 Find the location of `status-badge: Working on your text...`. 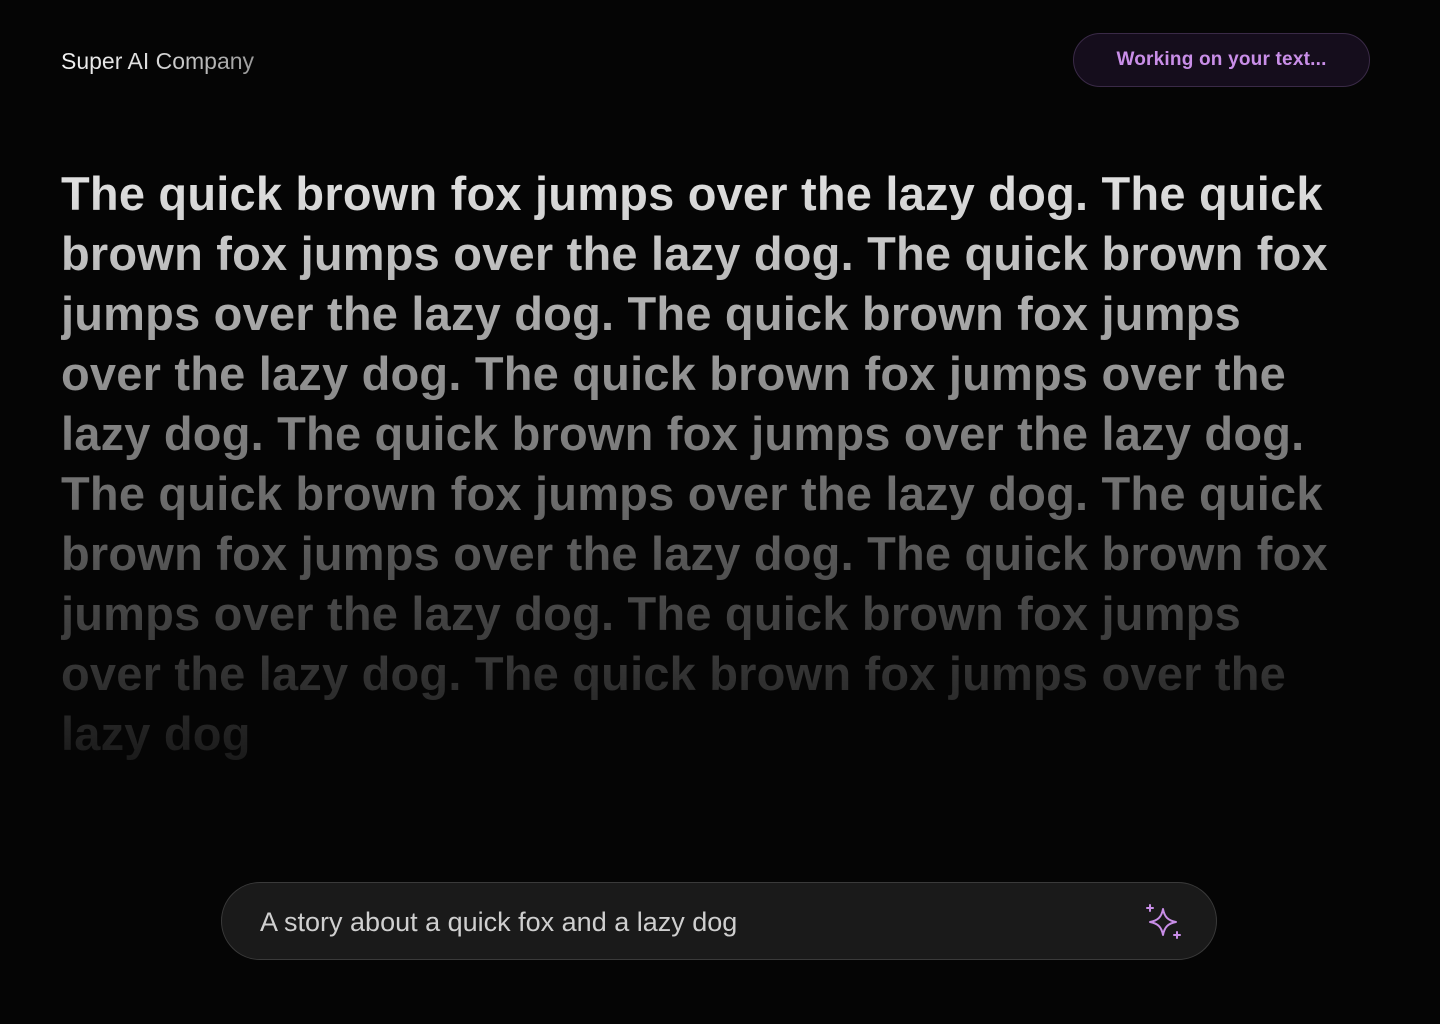

status-badge: Working on your text... is located at coordinates (1221, 60).